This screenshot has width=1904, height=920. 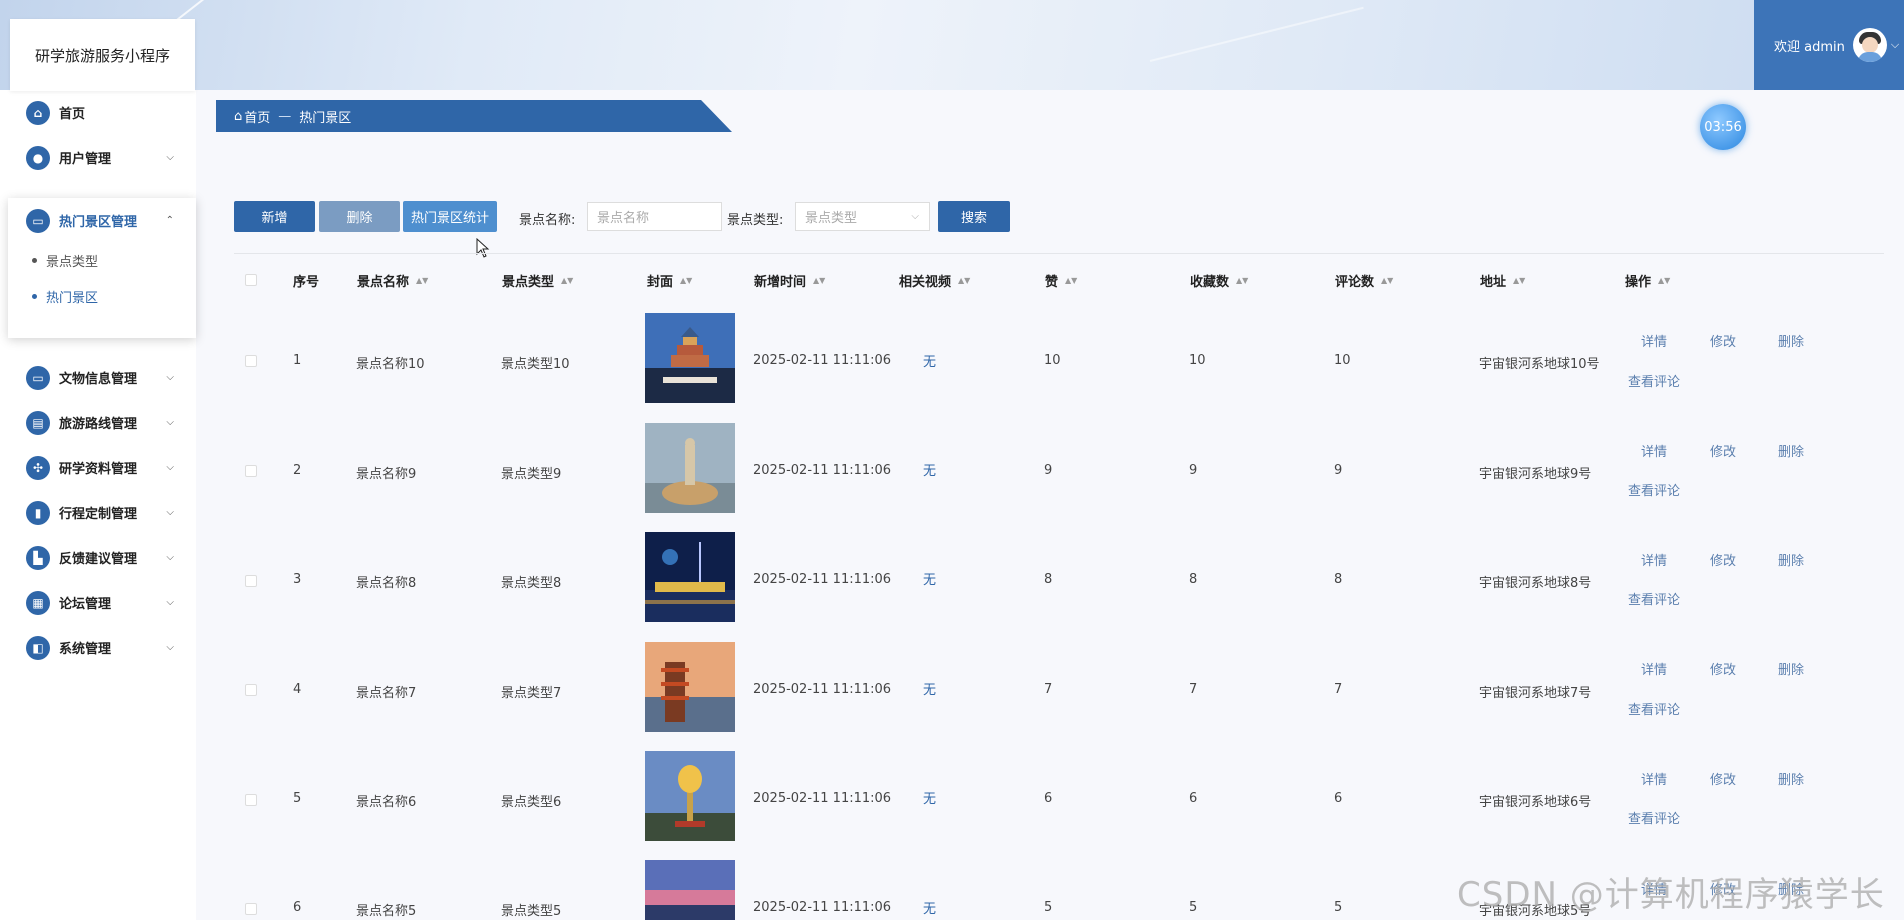 What do you see at coordinates (1048, 579) in the screenshot?
I see `cell-likes: 8` at bounding box center [1048, 579].